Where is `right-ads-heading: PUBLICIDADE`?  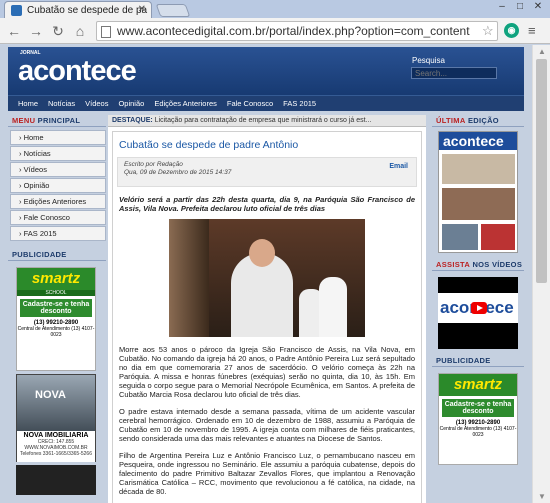 right-ads-heading: PUBLICIDADE is located at coordinates (478, 361).